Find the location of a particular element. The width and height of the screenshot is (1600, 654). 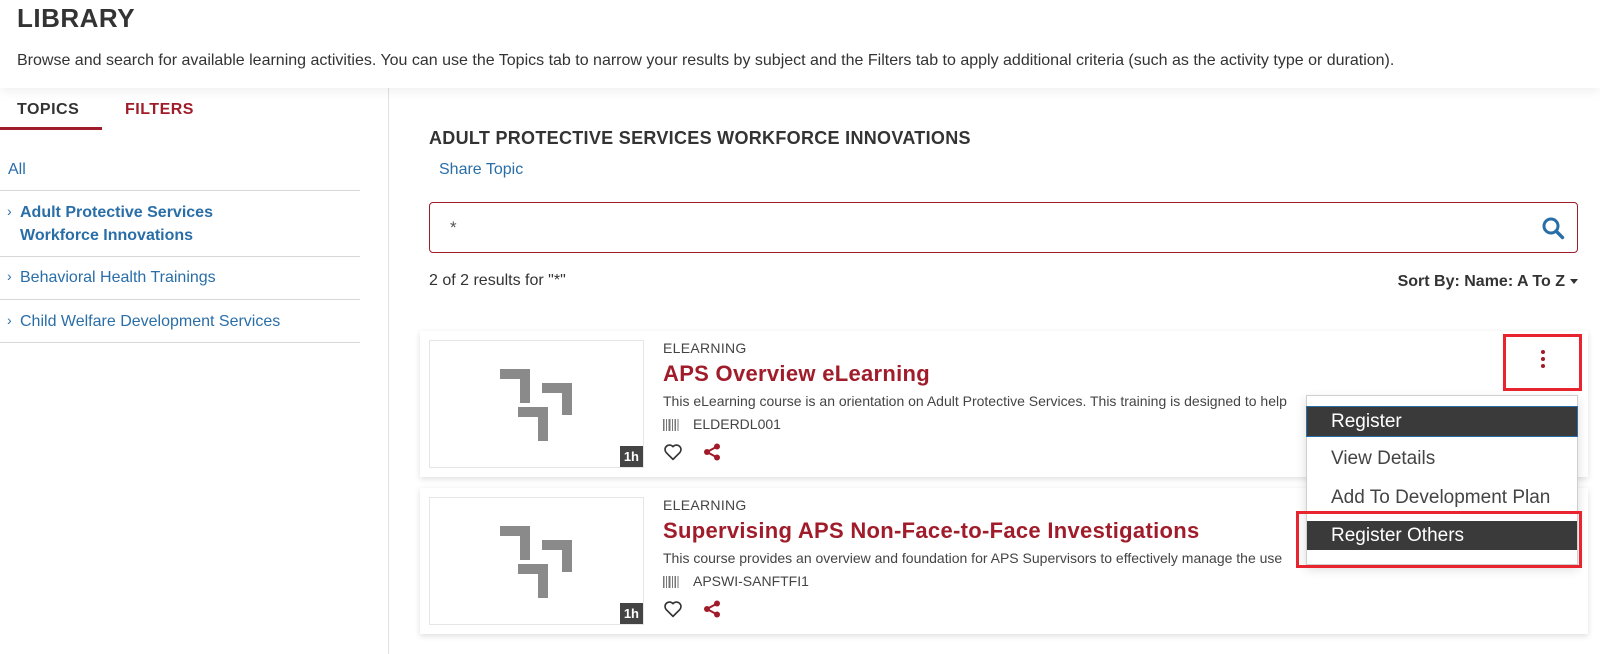

kebab-highlight is located at coordinates (1542, 362).